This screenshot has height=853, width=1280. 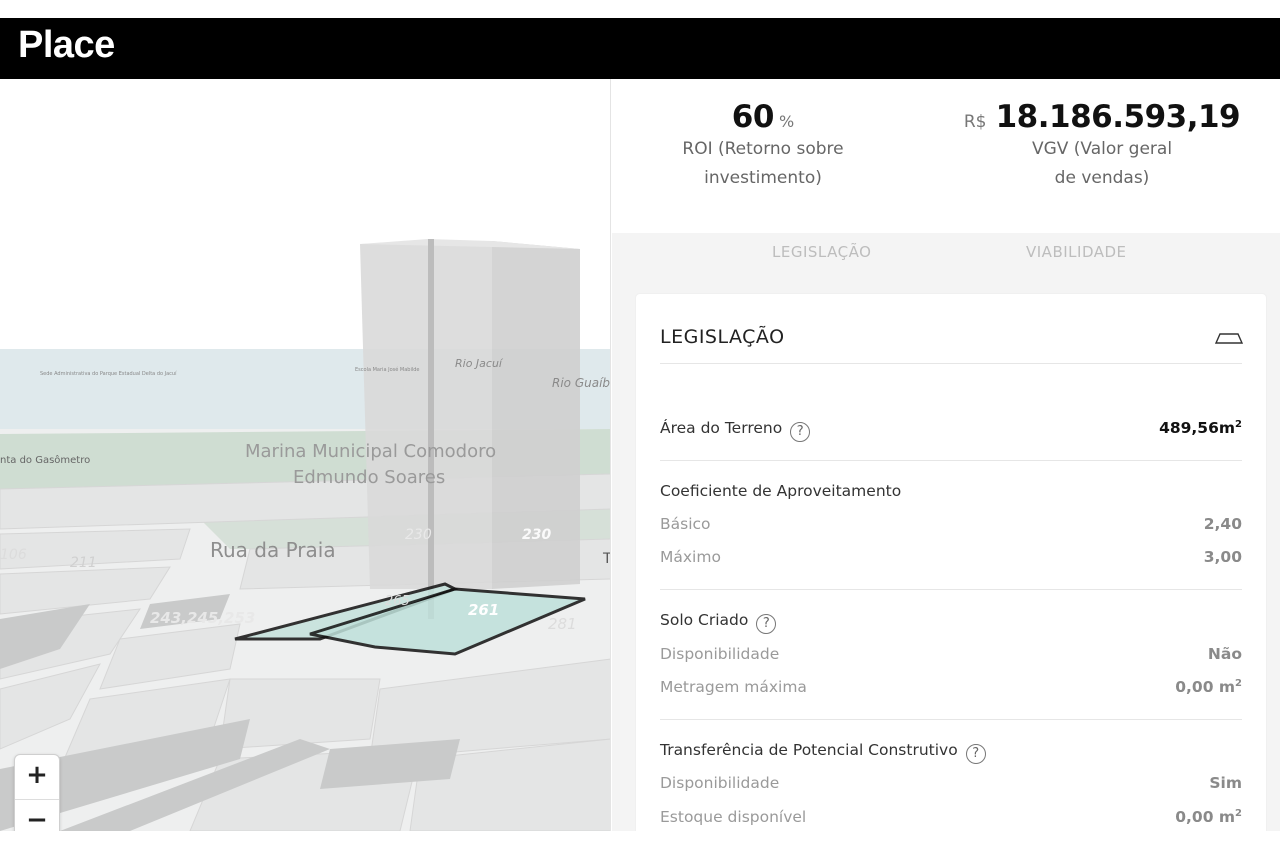 I want to click on row-coef-basico: Básico 2,40, so click(x=951, y=527).